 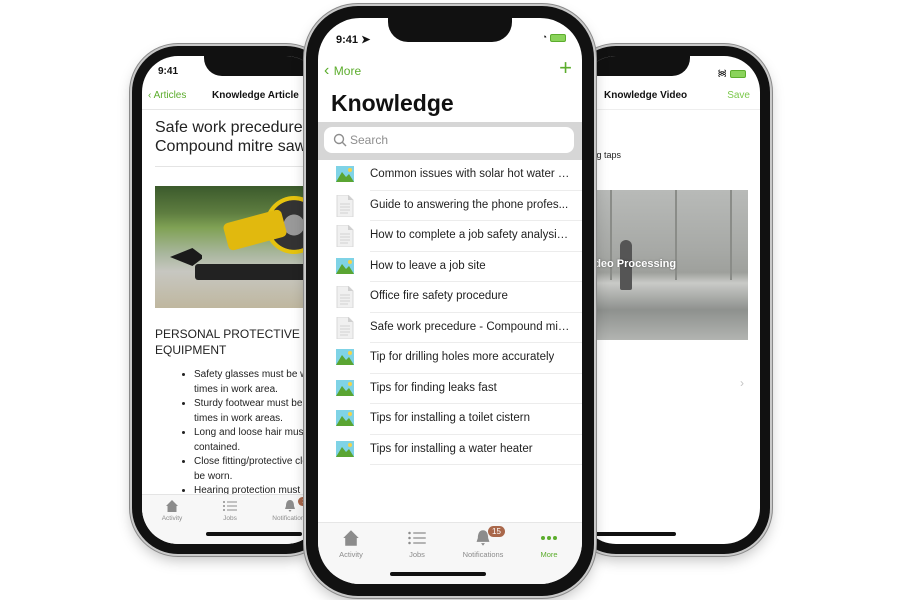 I want to click on divider, so click(x=235, y=166).